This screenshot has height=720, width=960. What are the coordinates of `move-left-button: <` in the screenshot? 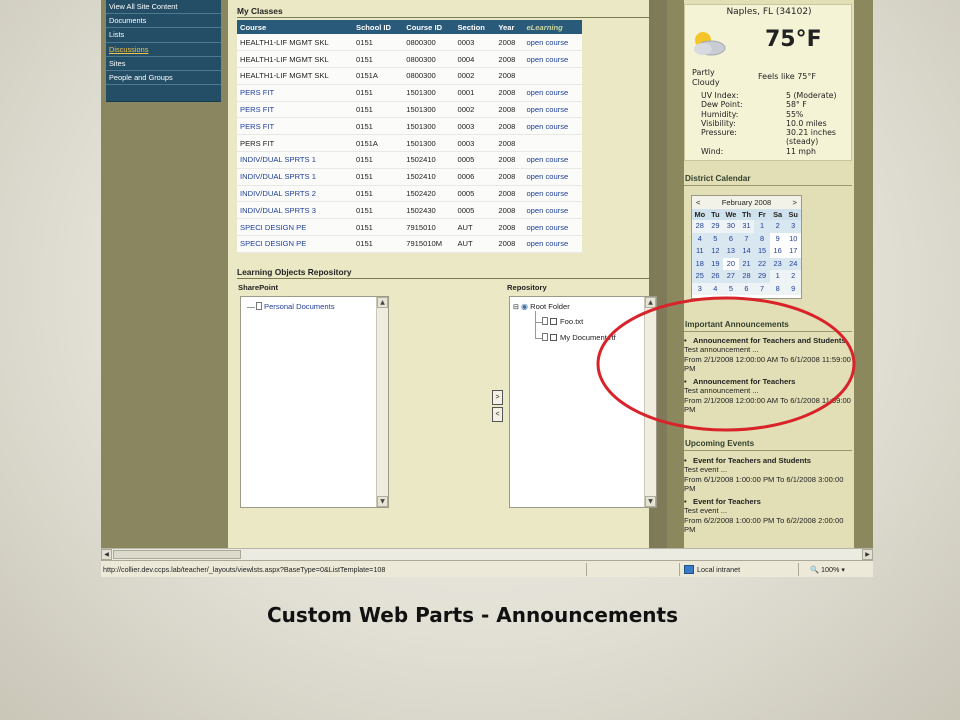 It's located at (497, 414).